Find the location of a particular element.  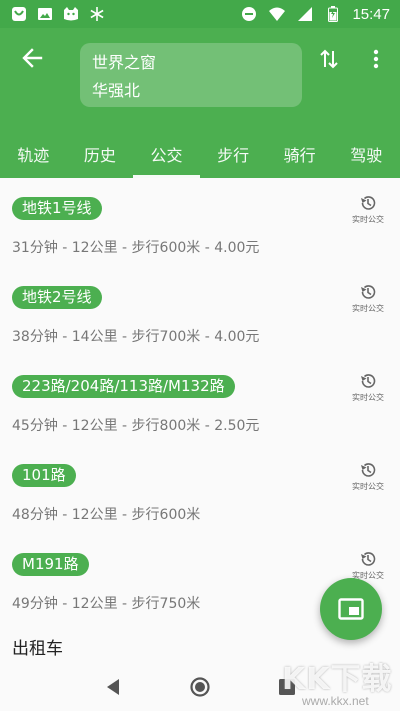

nav-recents-button is located at coordinates (287, 687).